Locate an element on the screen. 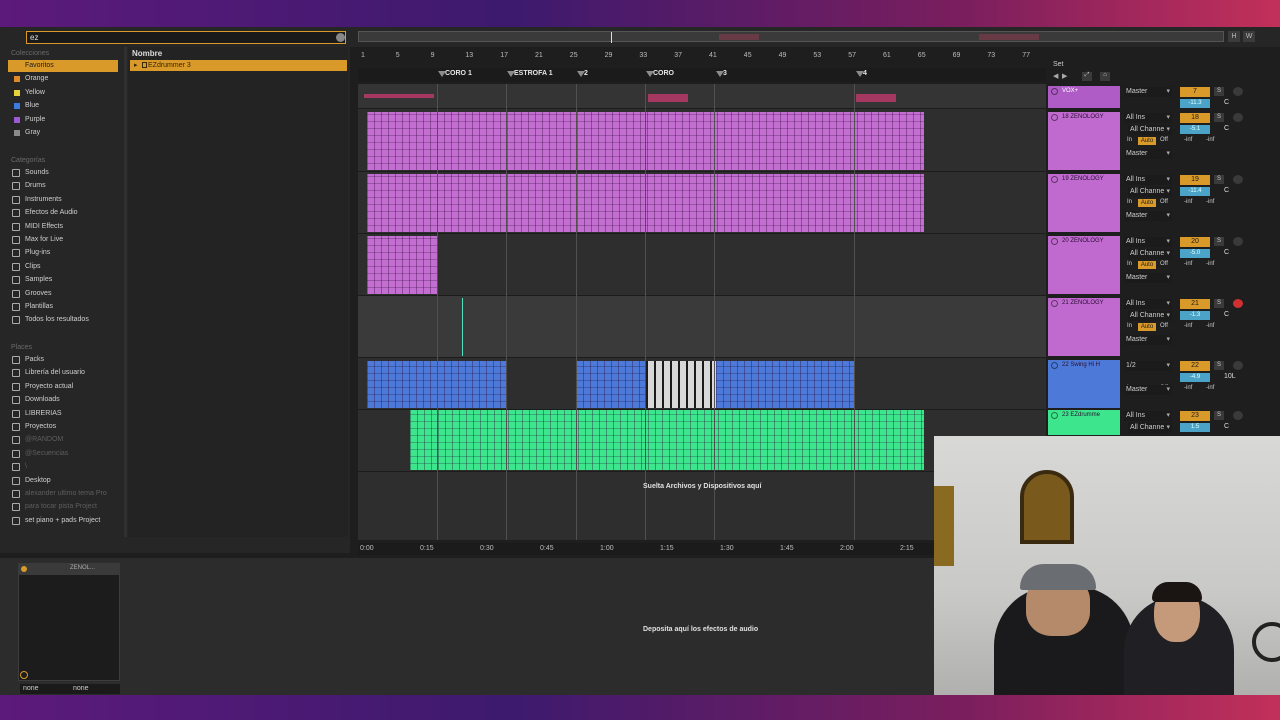  volume-field: -1.3 is located at coordinates (1195, 315).